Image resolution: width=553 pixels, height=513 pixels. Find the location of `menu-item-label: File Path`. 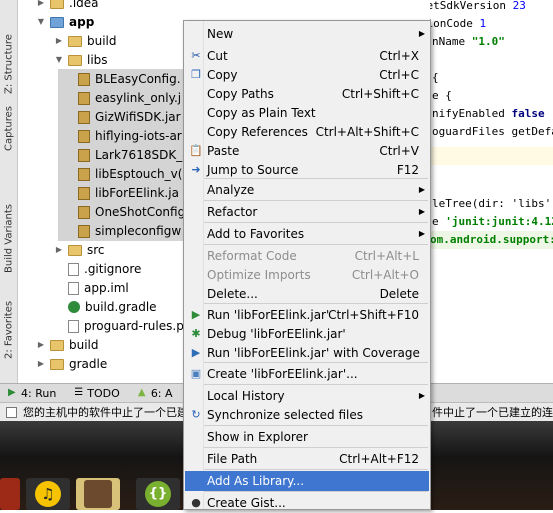

menu-item-label: File Path is located at coordinates (232, 459).